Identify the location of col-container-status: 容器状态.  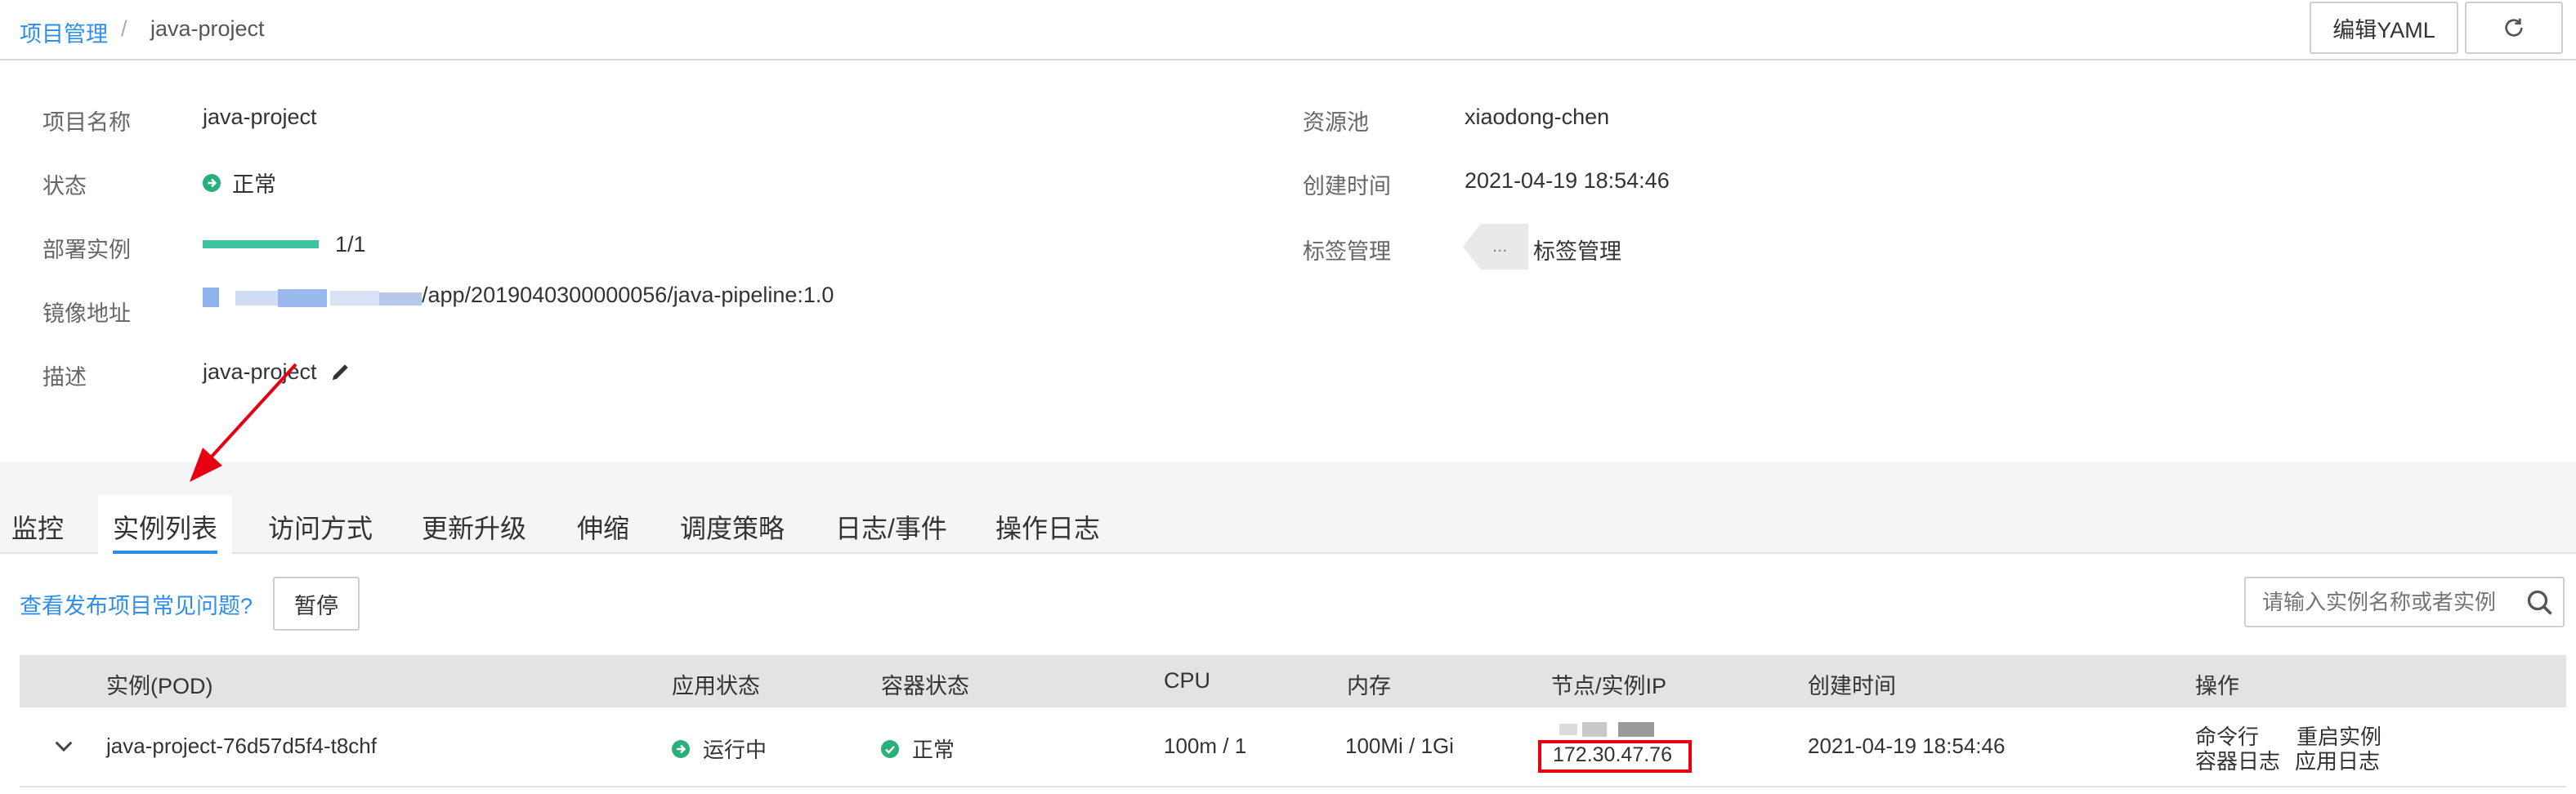
(925, 686).